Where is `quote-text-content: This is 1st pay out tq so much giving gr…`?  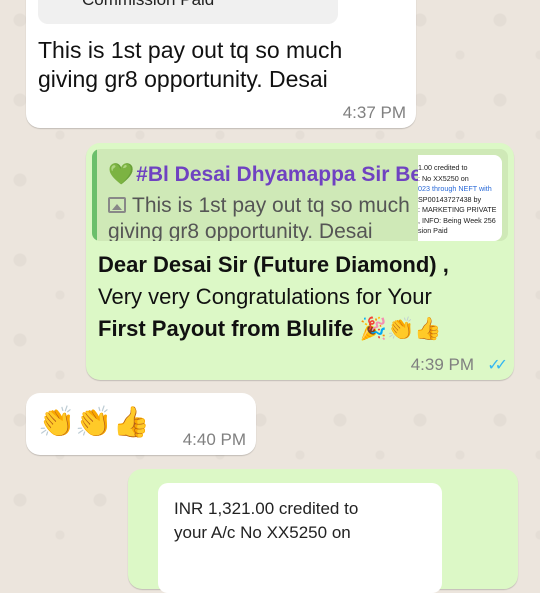
quote-text-content: This is 1st pay out tq so much giving gr… is located at coordinates (259, 217).